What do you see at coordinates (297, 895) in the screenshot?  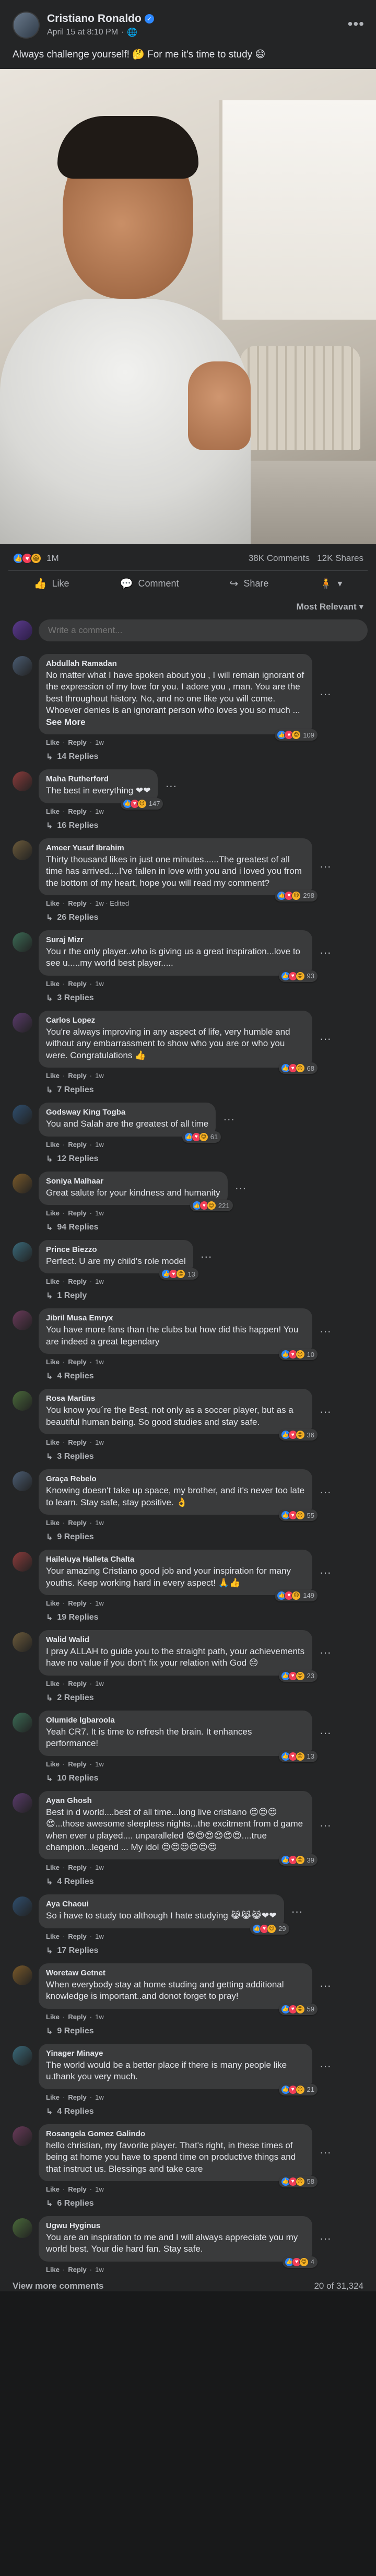 I see `comment-reactions: 👍 ♥ 😊 298` at bounding box center [297, 895].